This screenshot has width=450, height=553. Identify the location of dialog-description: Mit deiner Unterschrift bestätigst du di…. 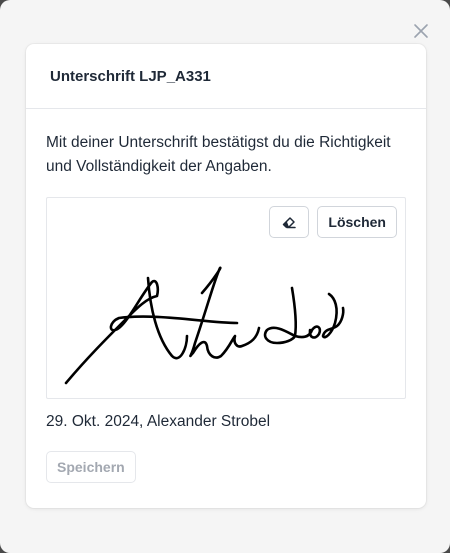
(218, 154).